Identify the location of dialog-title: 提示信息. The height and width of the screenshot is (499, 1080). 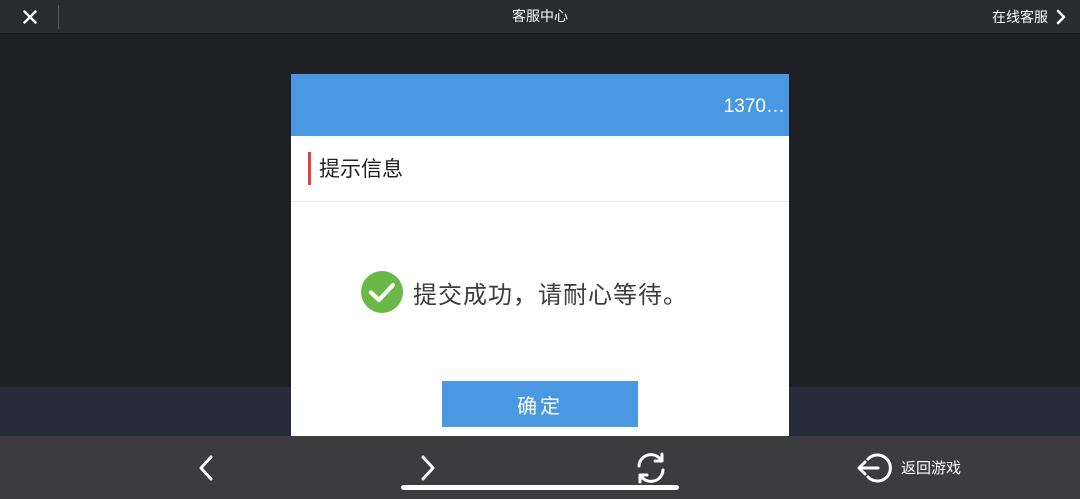
(361, 169).